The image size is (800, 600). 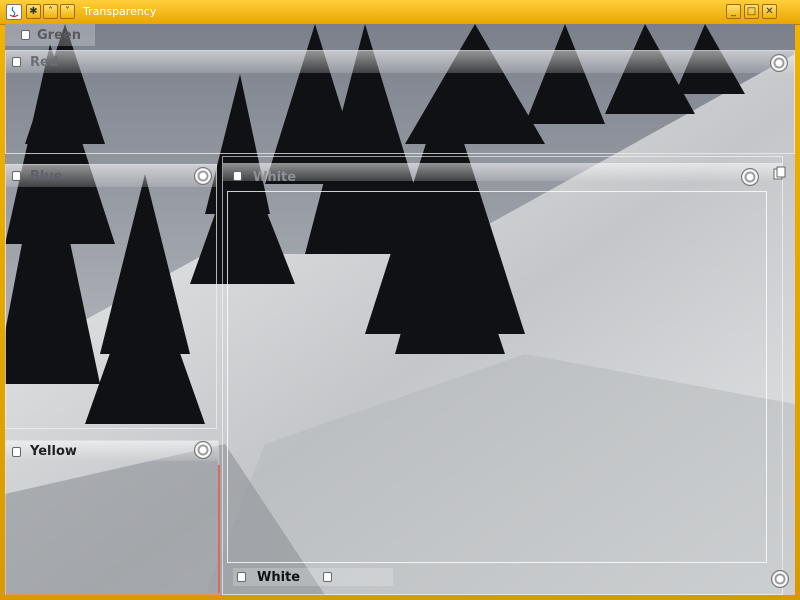 What do you see at coordinates (400, 12) in the screenshot?
I see `title-bar: ✱ ˄ ˅ Transparency _ □ ✕` at bounding box center [400, 12].